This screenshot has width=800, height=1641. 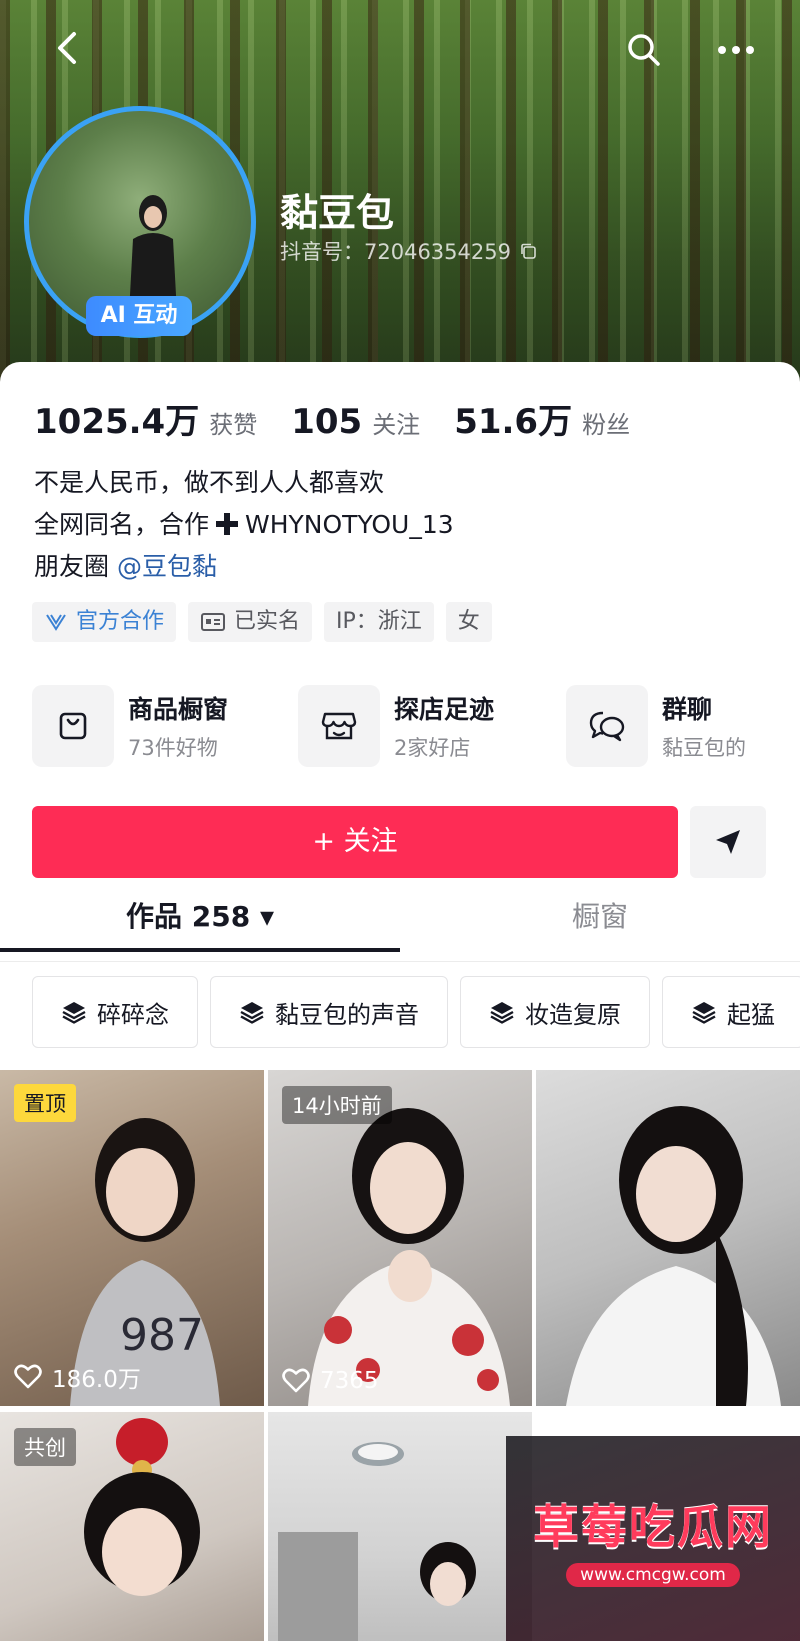 I want to click on profile-tags: 官方合作 已实名 IP：浙江 女, so click(x=262, y=622).